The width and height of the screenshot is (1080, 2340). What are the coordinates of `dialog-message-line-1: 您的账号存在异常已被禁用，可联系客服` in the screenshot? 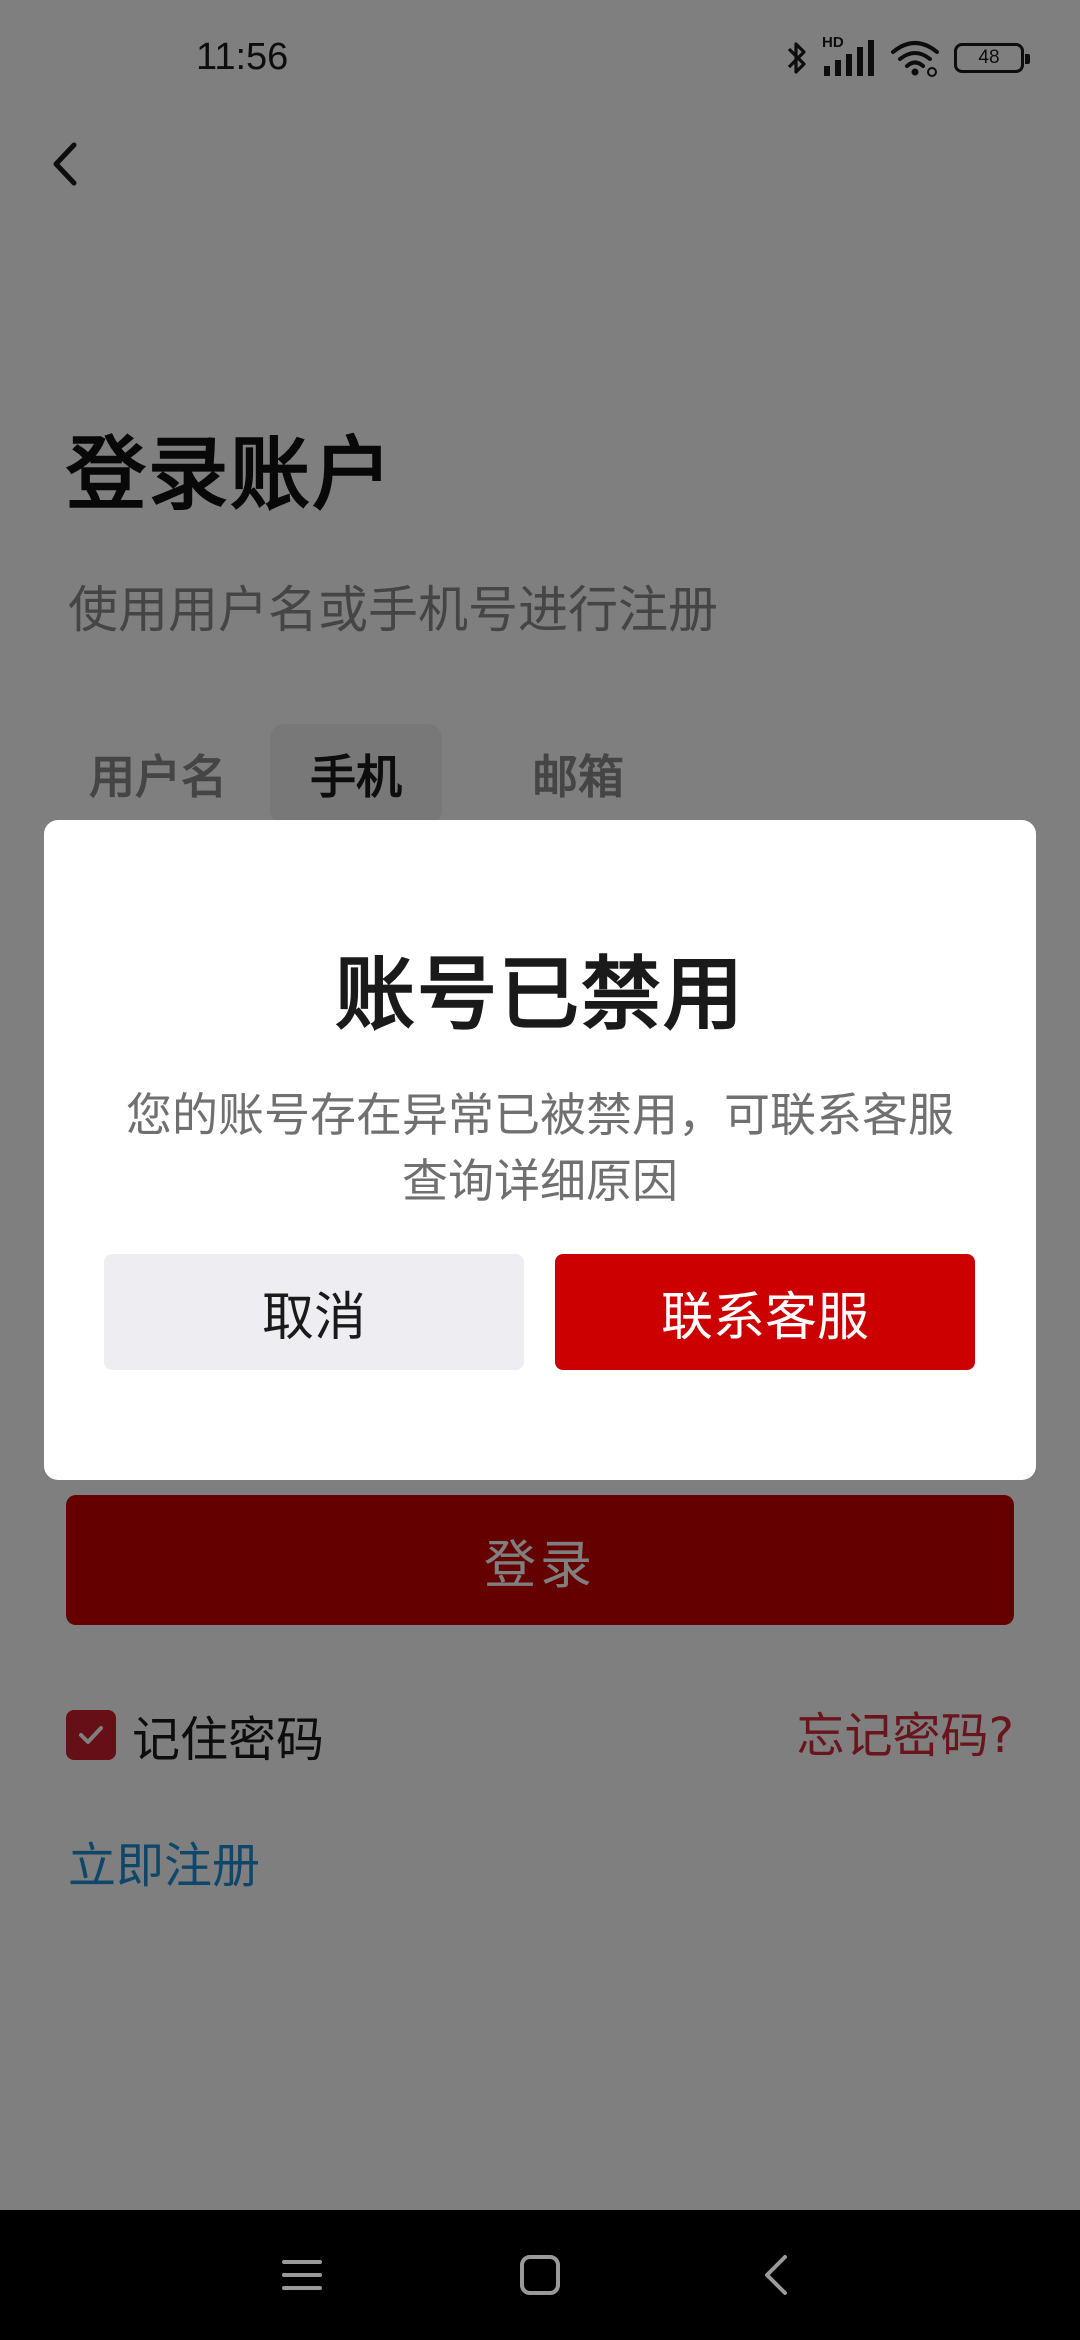 It's located at (540, 1115).